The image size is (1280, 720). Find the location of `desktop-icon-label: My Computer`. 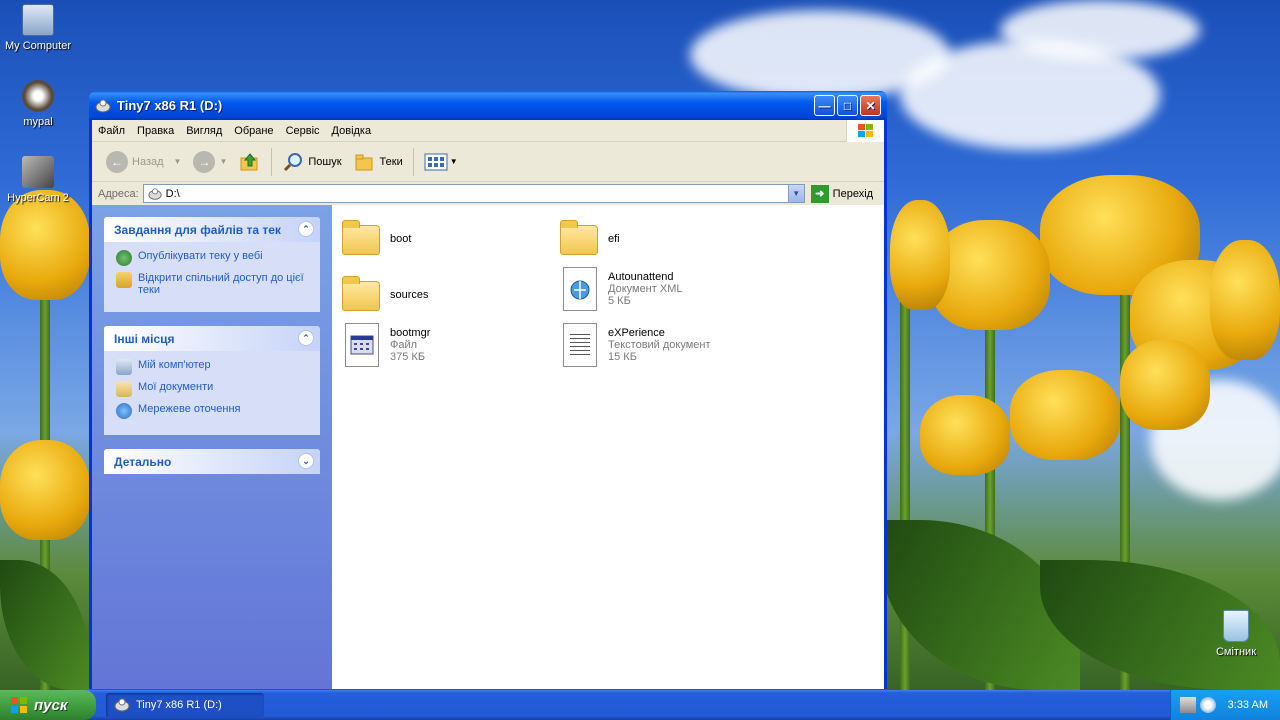

desktop-icon-label: My Computer is located at coordinates (38, 46).